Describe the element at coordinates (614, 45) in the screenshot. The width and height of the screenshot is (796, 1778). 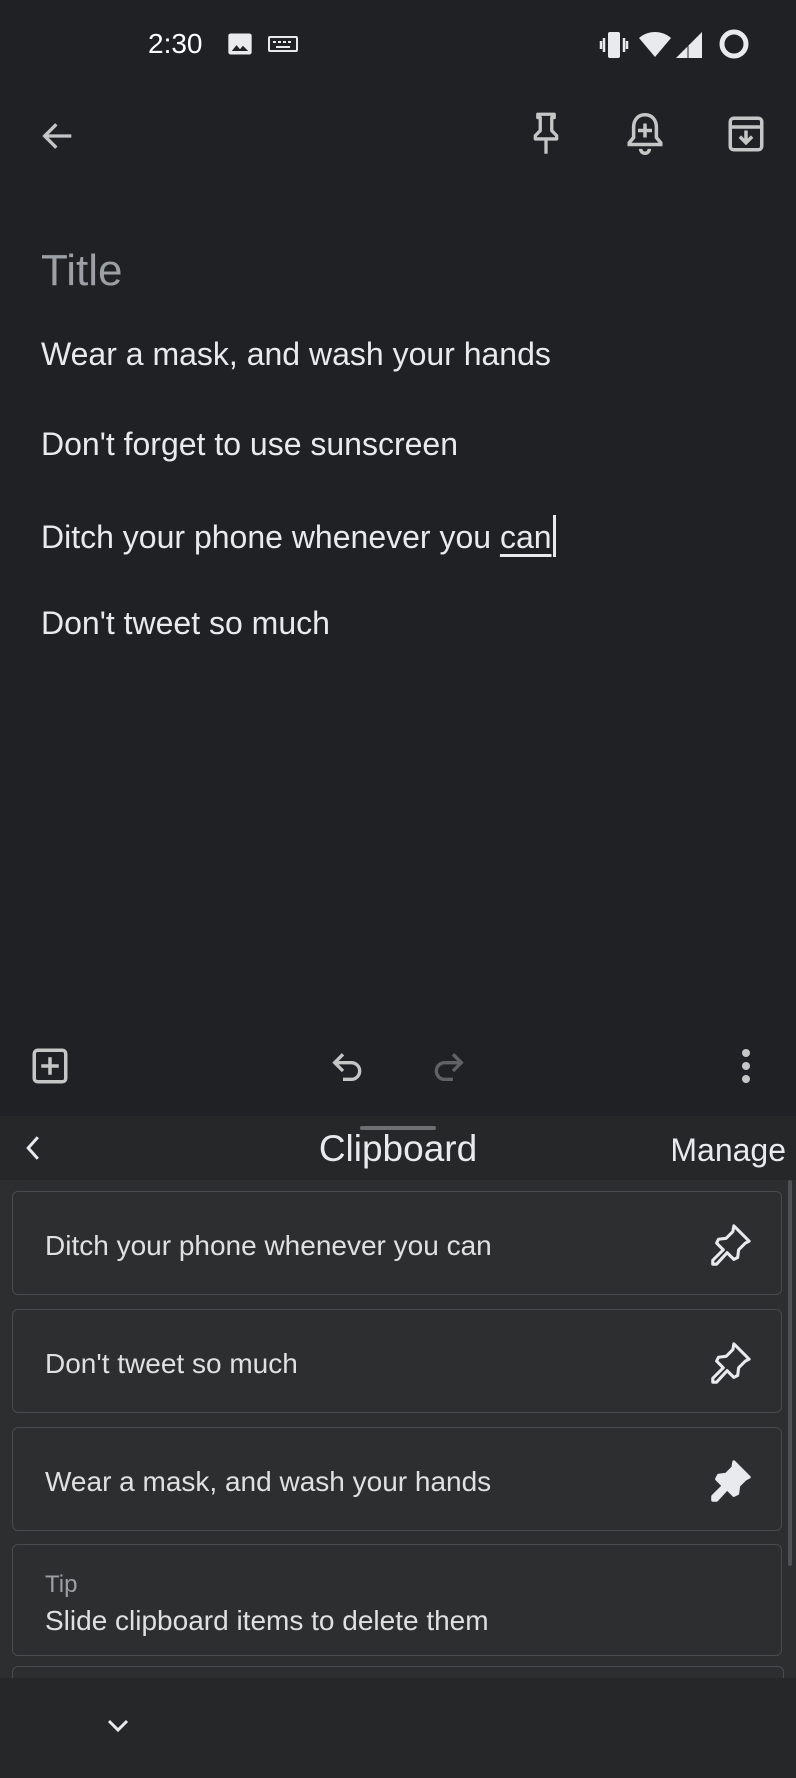
I see `vibrate-icon` at that location.